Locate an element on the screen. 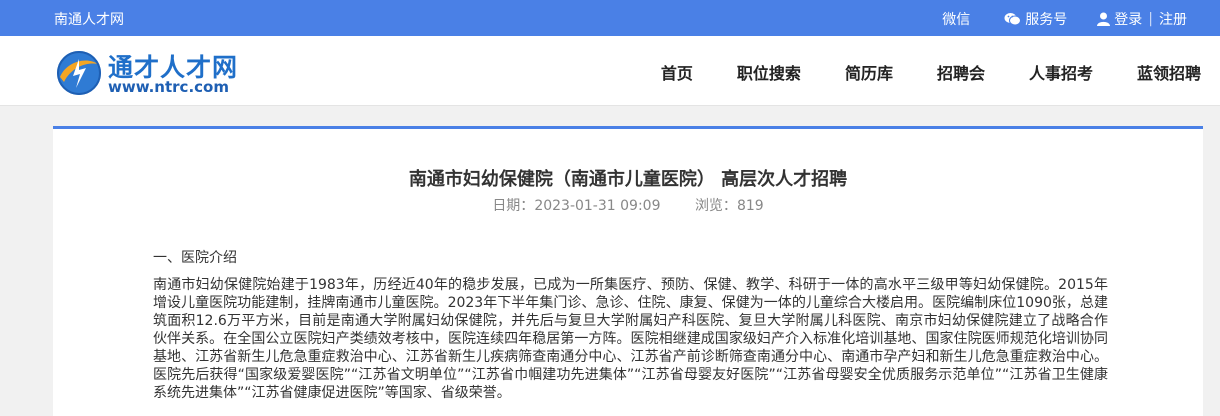 The height and width of the screenshot is (416, 1220). view-count: 浏览：819 is located at coordinates (729, 206).